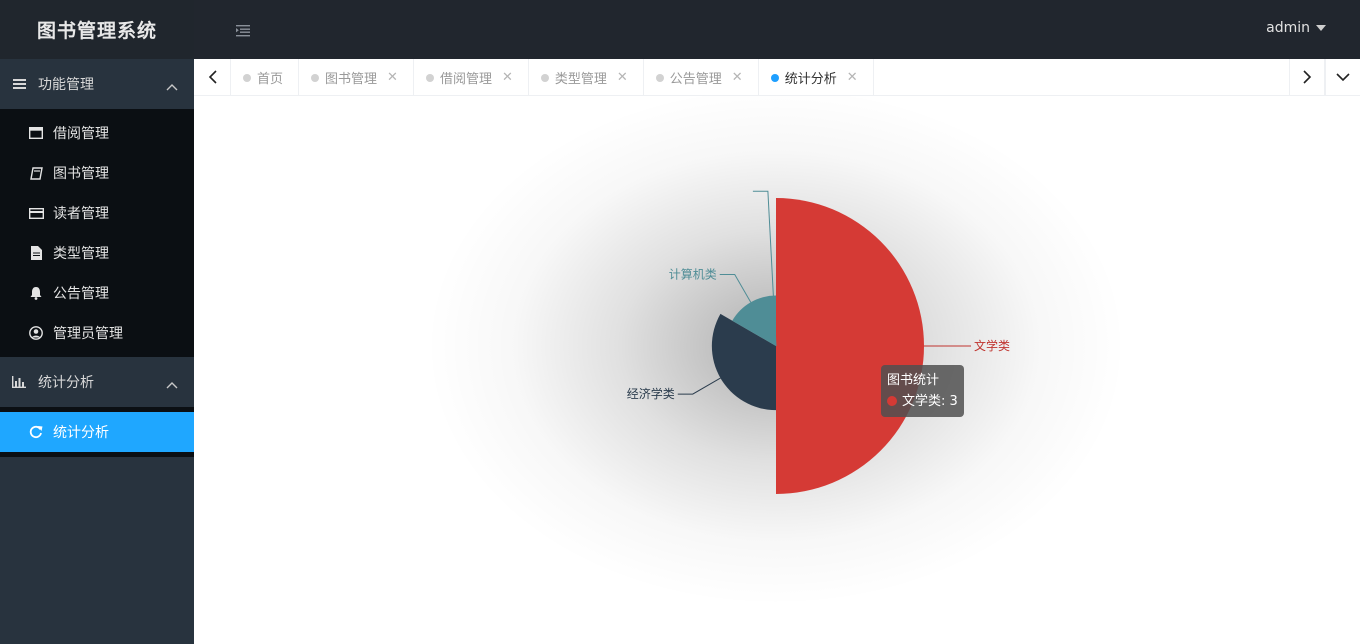 The width and height of the screenshot is (1360, 644). I want to click on tab-bar: 首页 图书管理 ✕ 借阅管理 ✕ 类型管理 ✕ 公告管理 ✕ 统计分析 ✕, so click(777, 77).